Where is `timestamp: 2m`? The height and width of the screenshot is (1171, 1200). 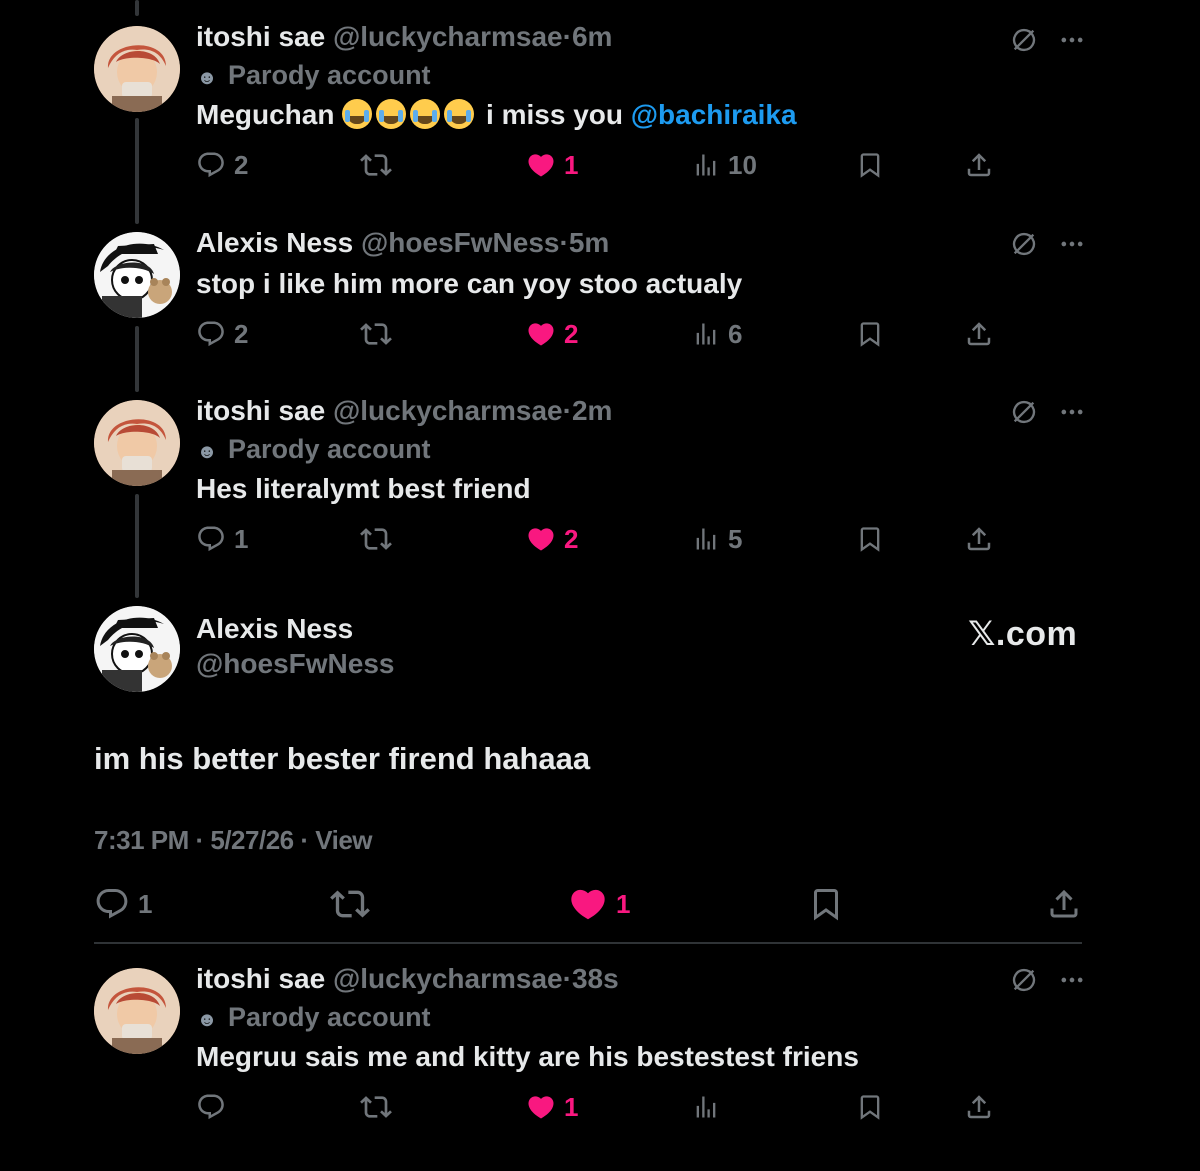
timestamp: 2m is located at coordinates (592, 410).